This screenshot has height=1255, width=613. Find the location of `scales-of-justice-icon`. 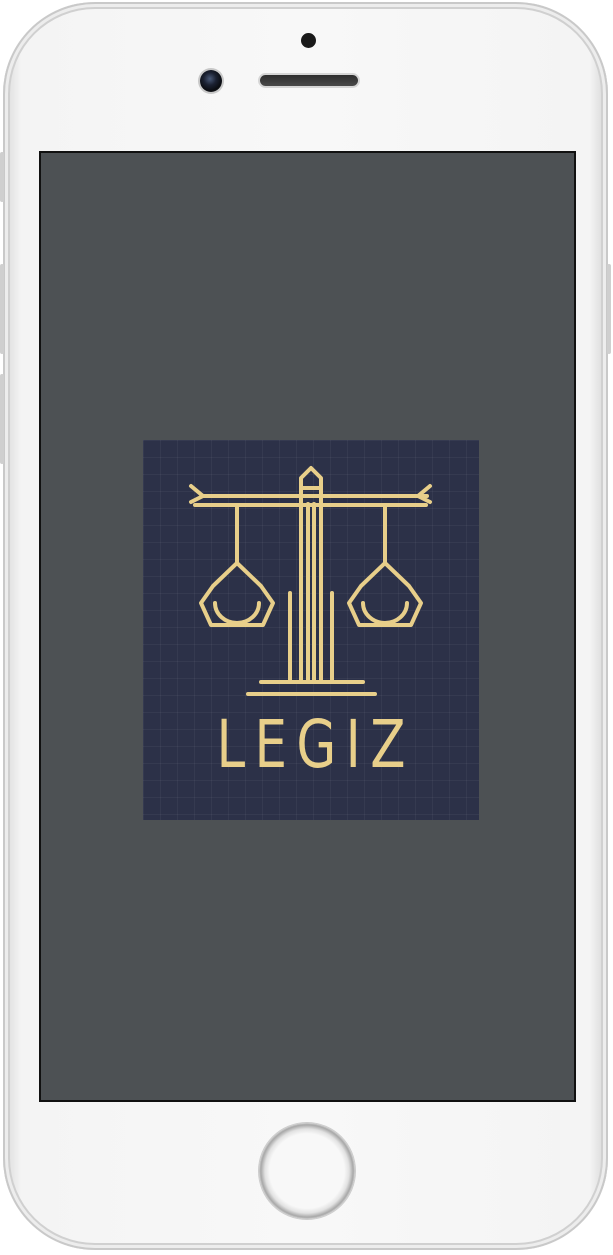

scales-of-justice-icon is located at coordinates (310, 581).